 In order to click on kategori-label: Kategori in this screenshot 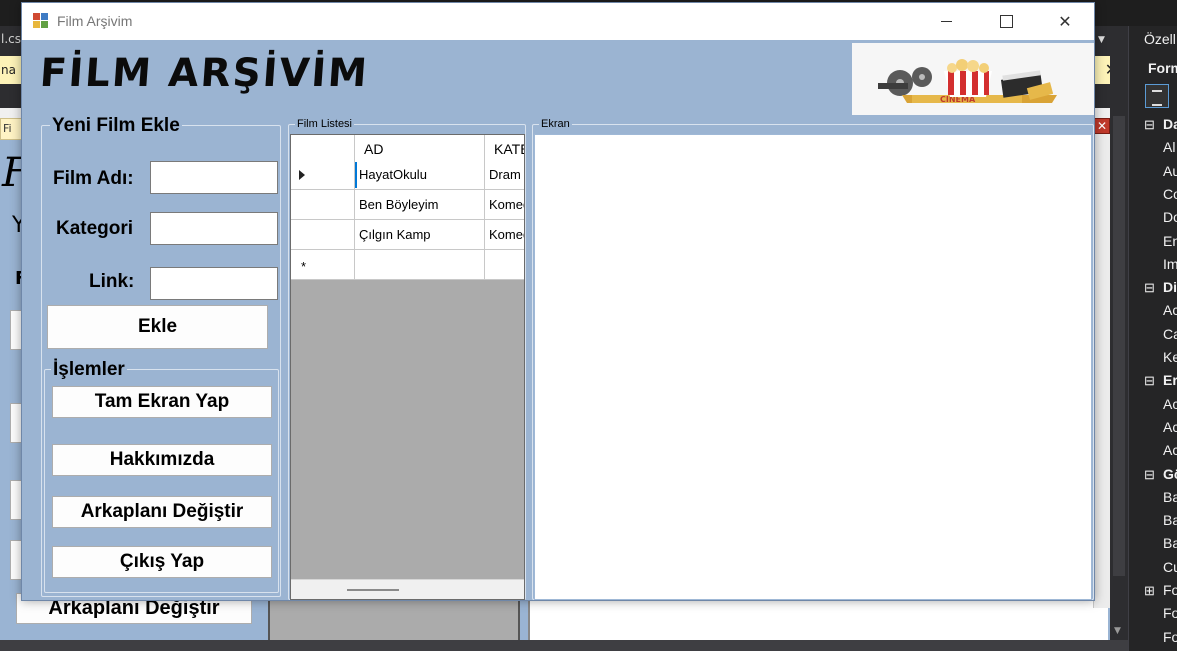, I will do `click(95, 228)`.